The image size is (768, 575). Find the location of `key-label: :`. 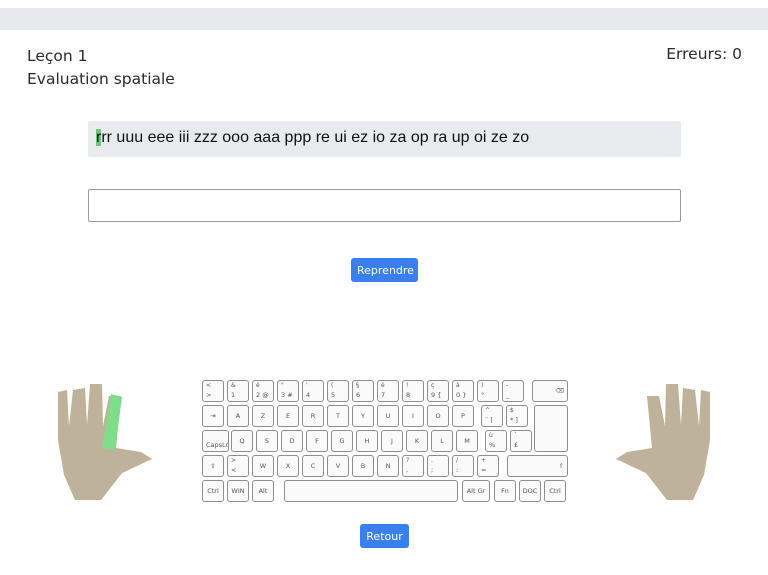

key-label: : is located at coordinates (457, 470).